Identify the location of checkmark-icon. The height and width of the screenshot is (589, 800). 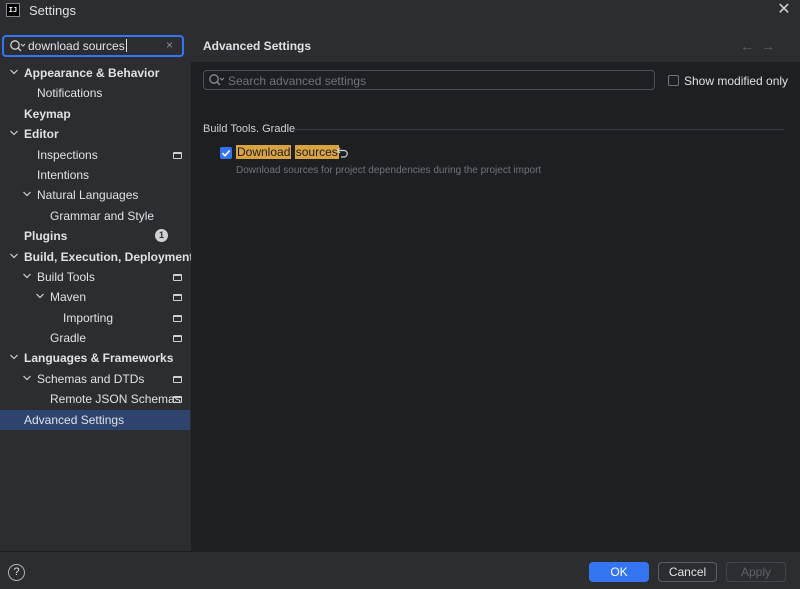
(226, 153).